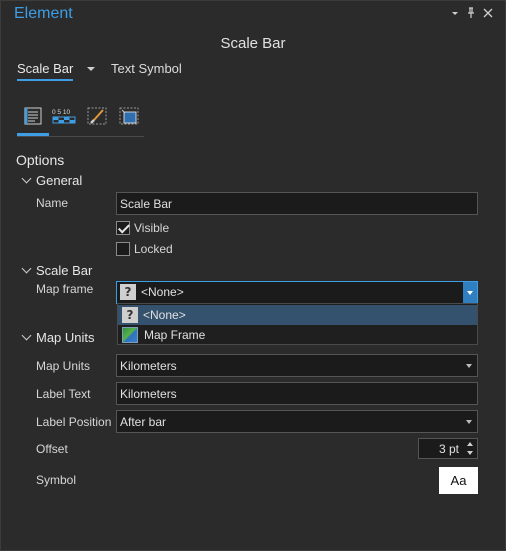 The image size is (506, 551). Describe the element at coordinates (297, 421) in the screenshot. I see `label-position-select: After bar` at that location.